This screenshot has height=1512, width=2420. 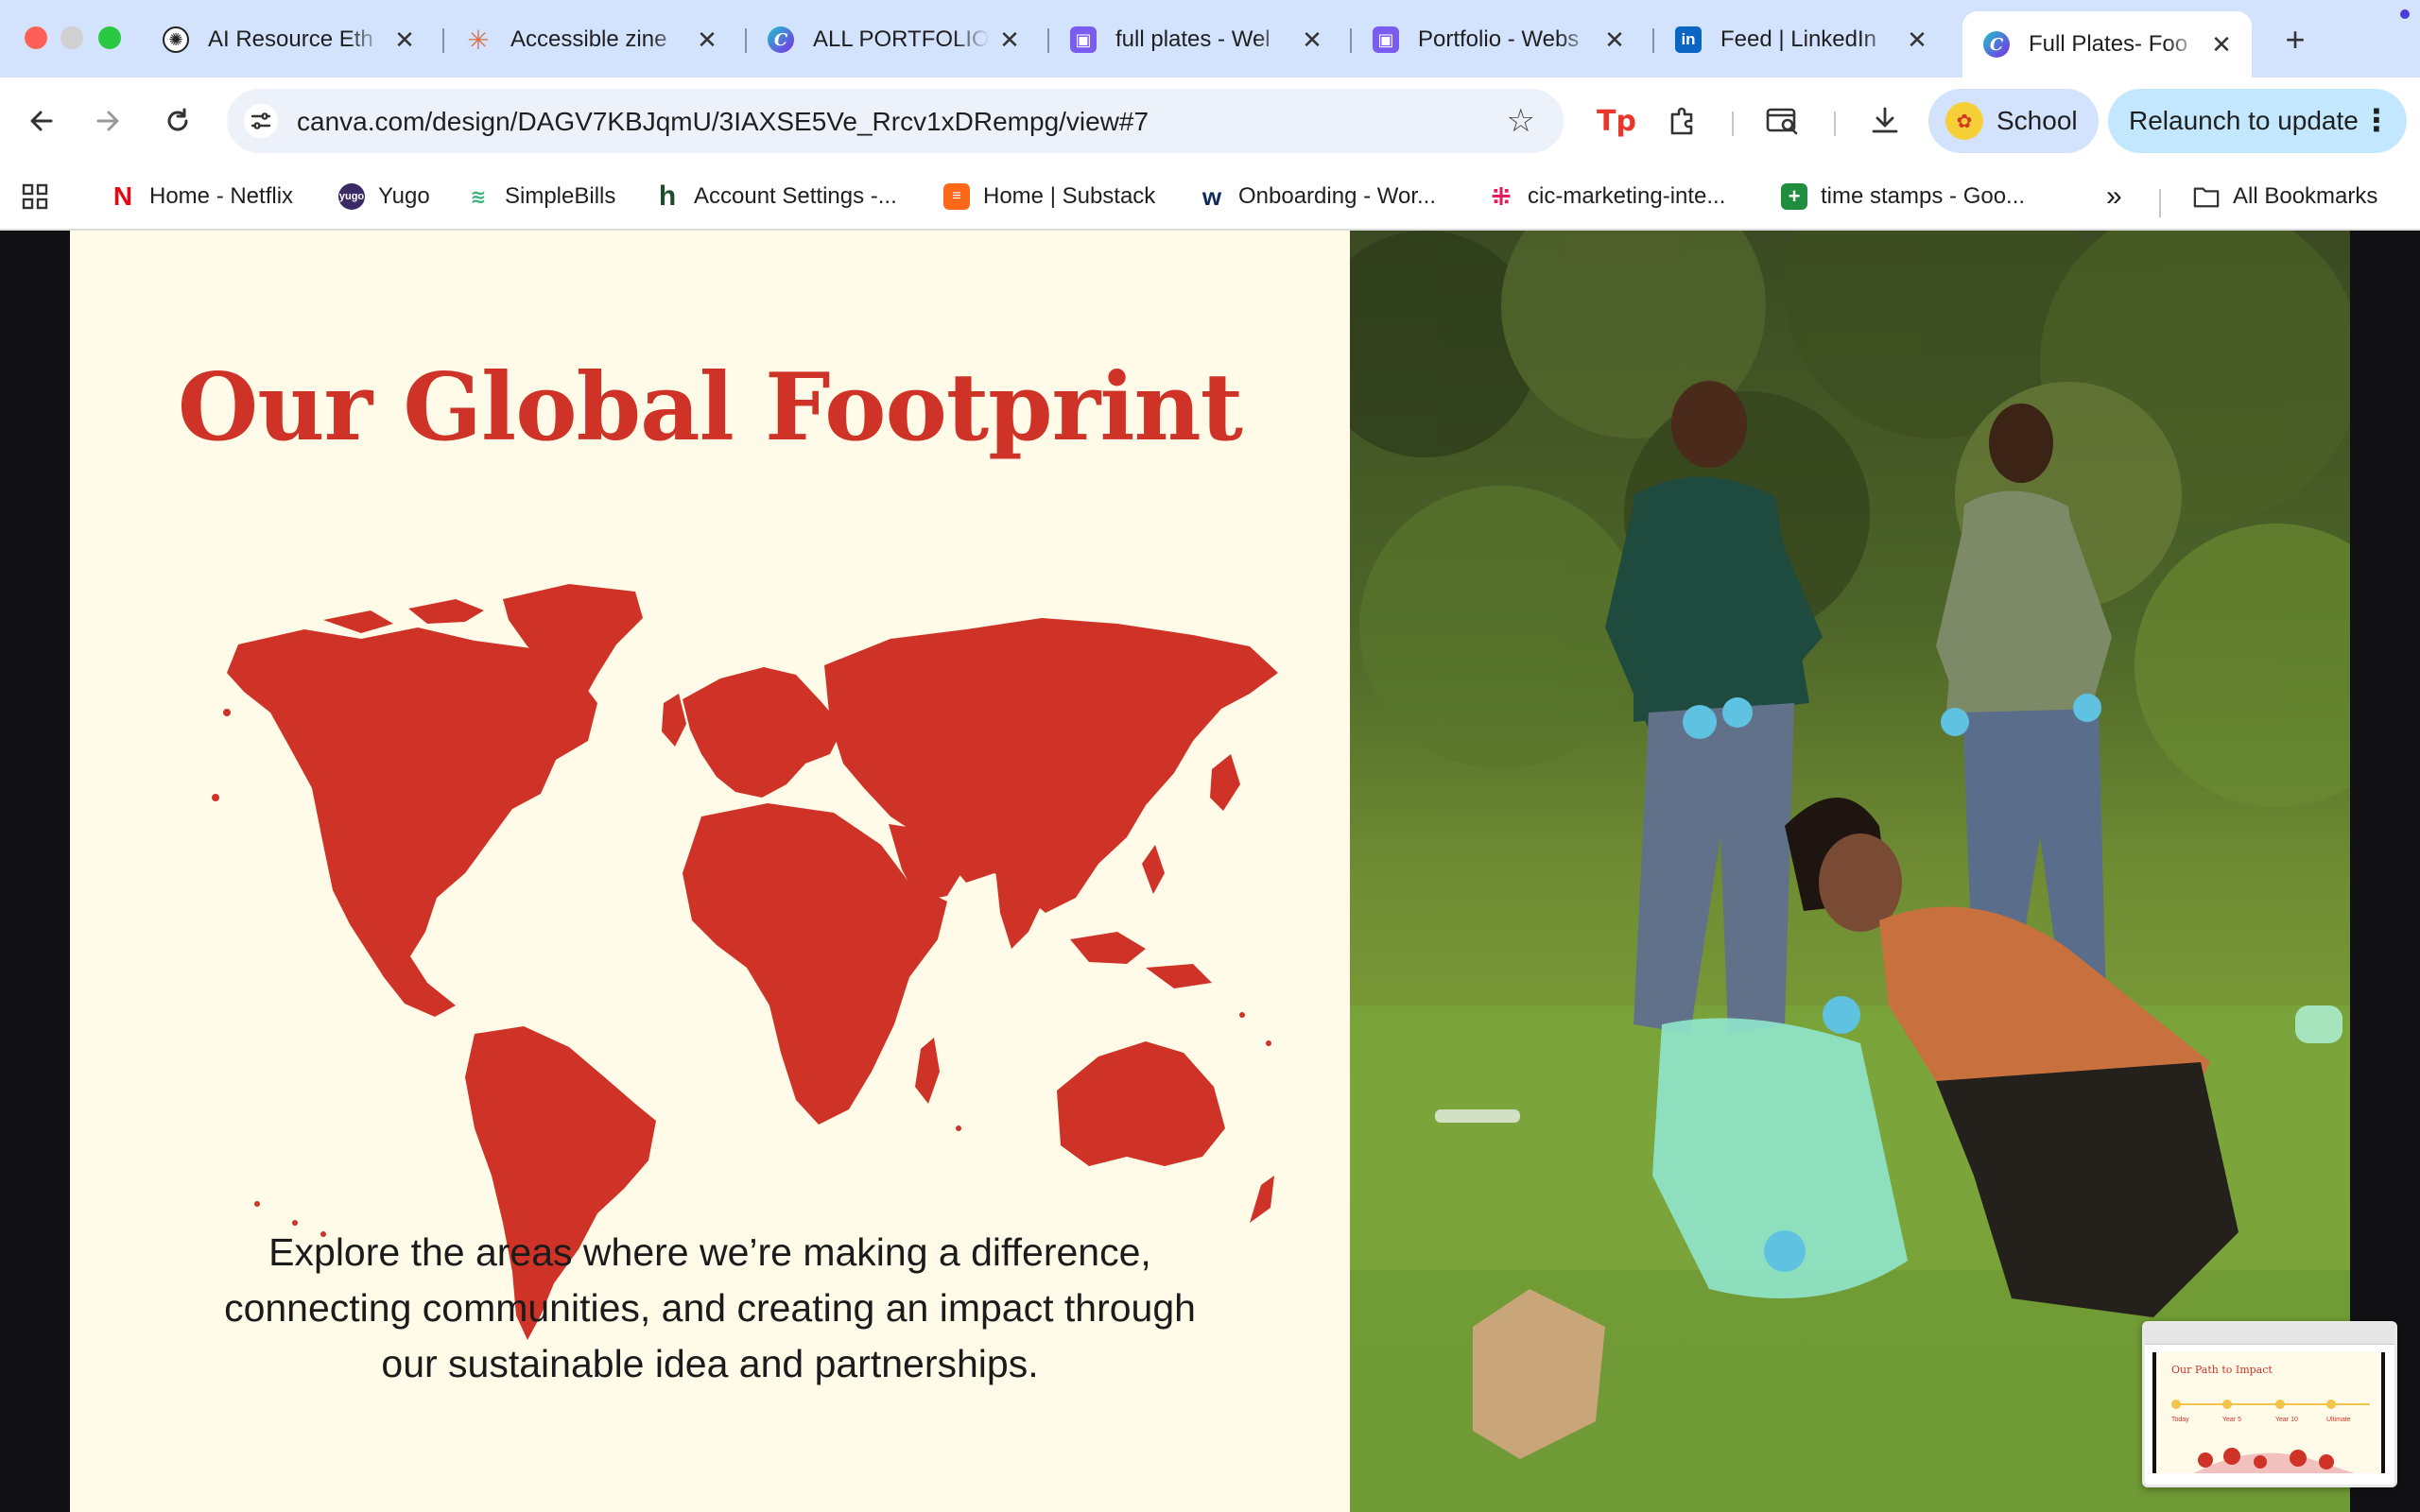 What do you see at coordinates (2285, 197) in the screenshot?
I see `all-bookmarks-button: All Bookmarks` at bounding box center [2285, 197].